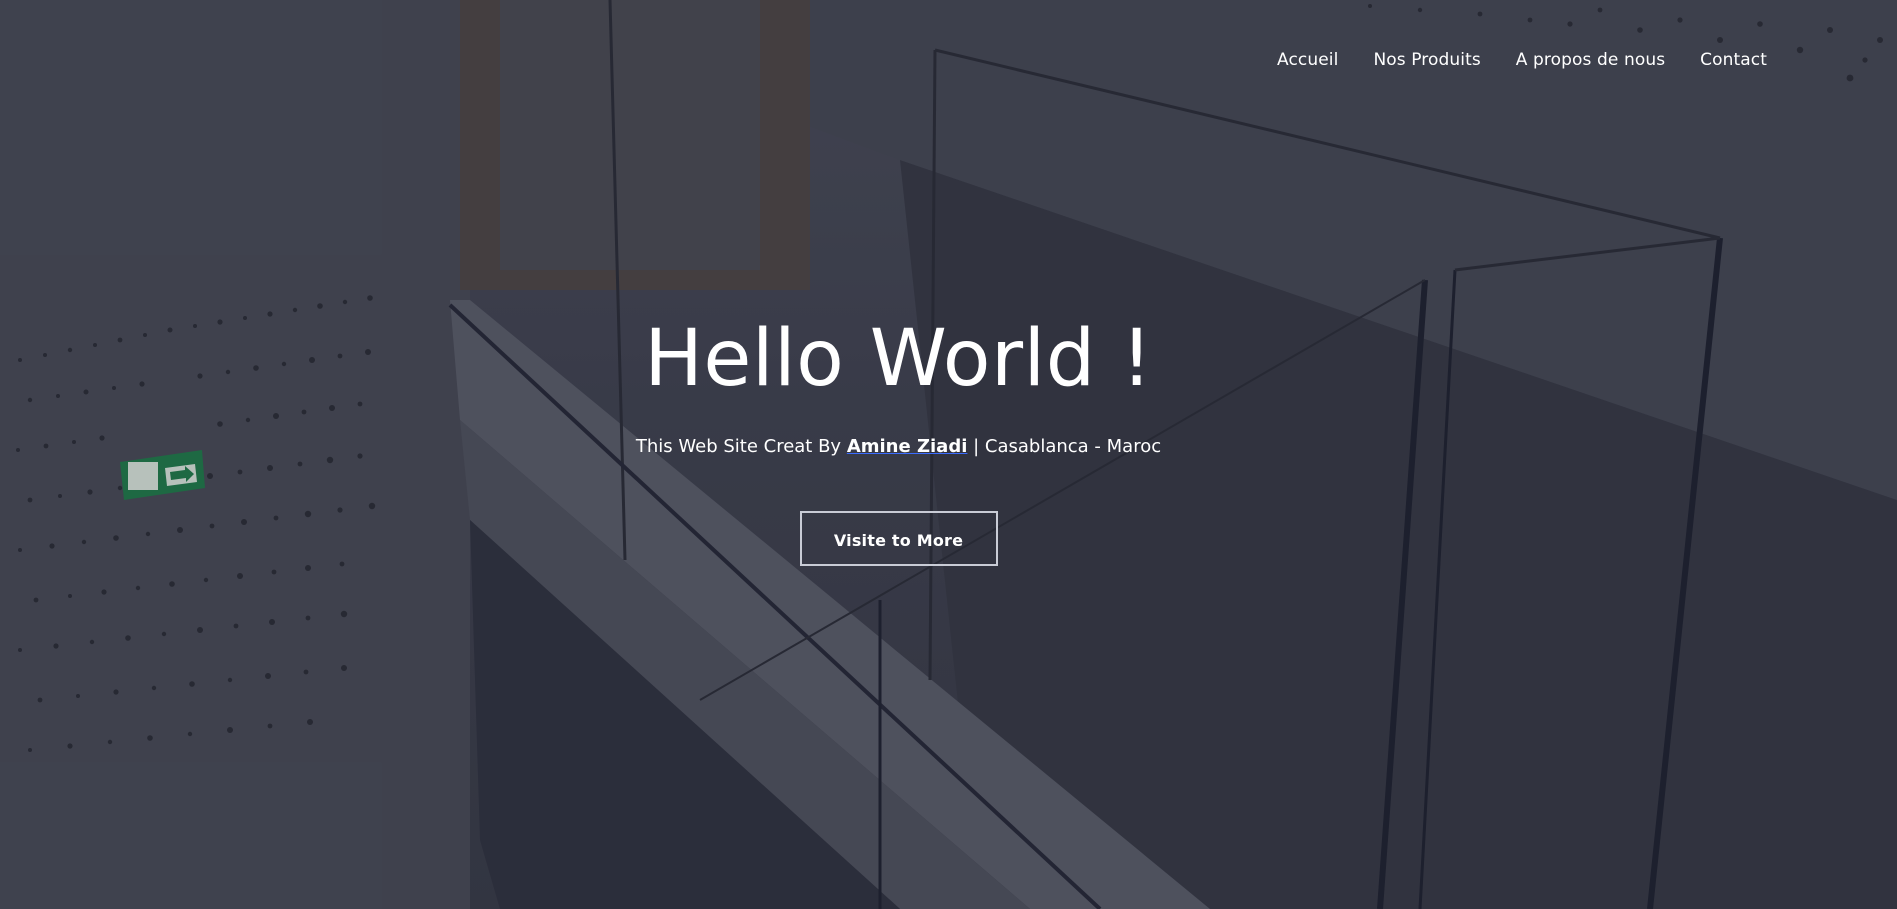 This screenshot has width=1897, height=909. What do you see at coordinates (1307, 60) in the screenshot?
I see `nav-link-accueil: Accueil` at bounding box center [1307, 60].